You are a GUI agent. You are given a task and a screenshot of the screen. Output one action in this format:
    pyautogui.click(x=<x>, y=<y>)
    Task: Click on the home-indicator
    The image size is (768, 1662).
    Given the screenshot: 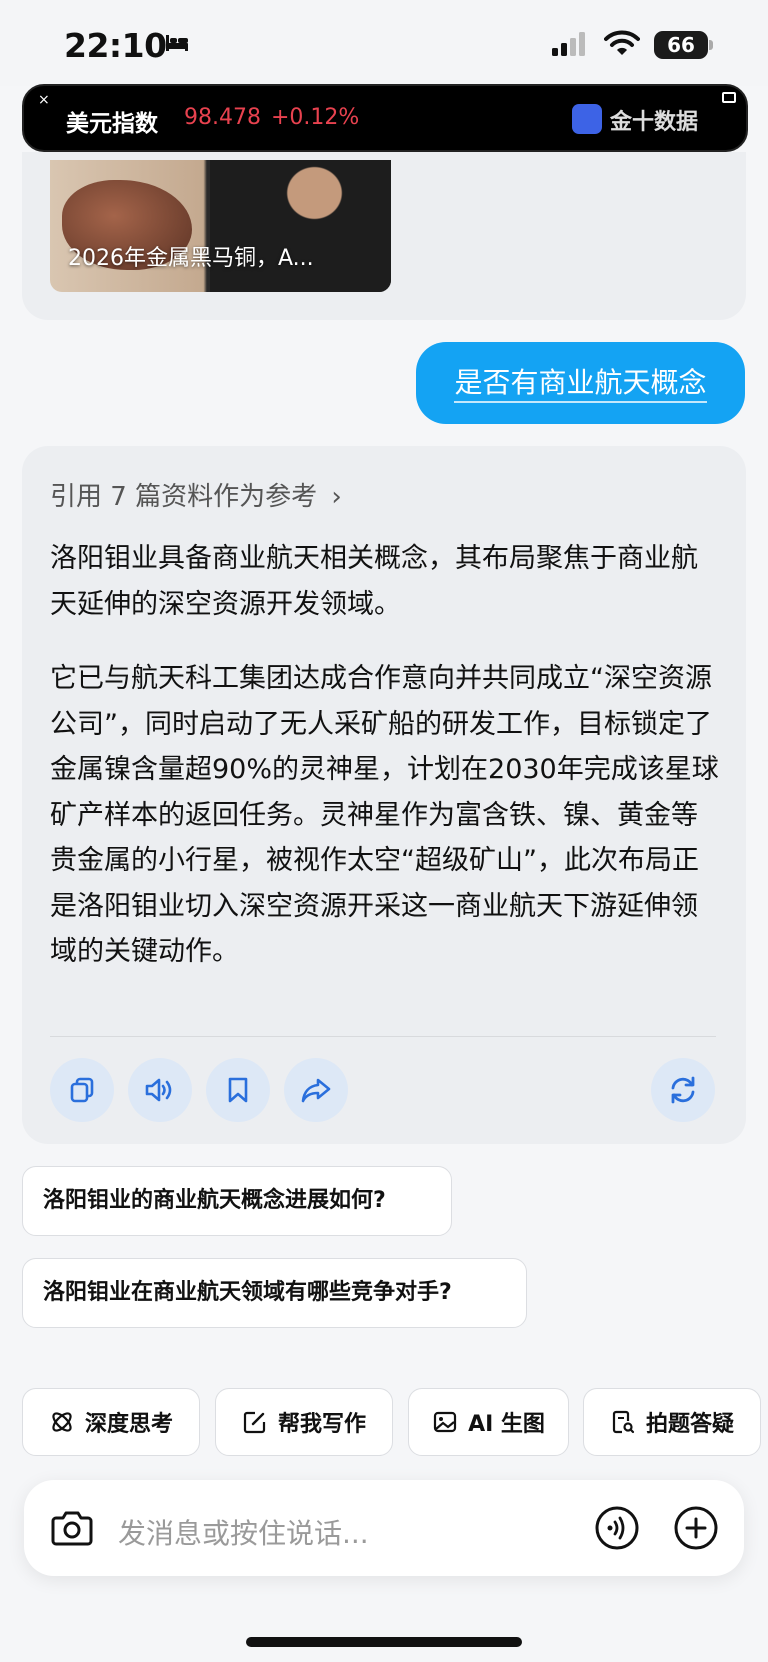 What is the action you would take?
    pyautogui.click(x=384, y=1642)
    